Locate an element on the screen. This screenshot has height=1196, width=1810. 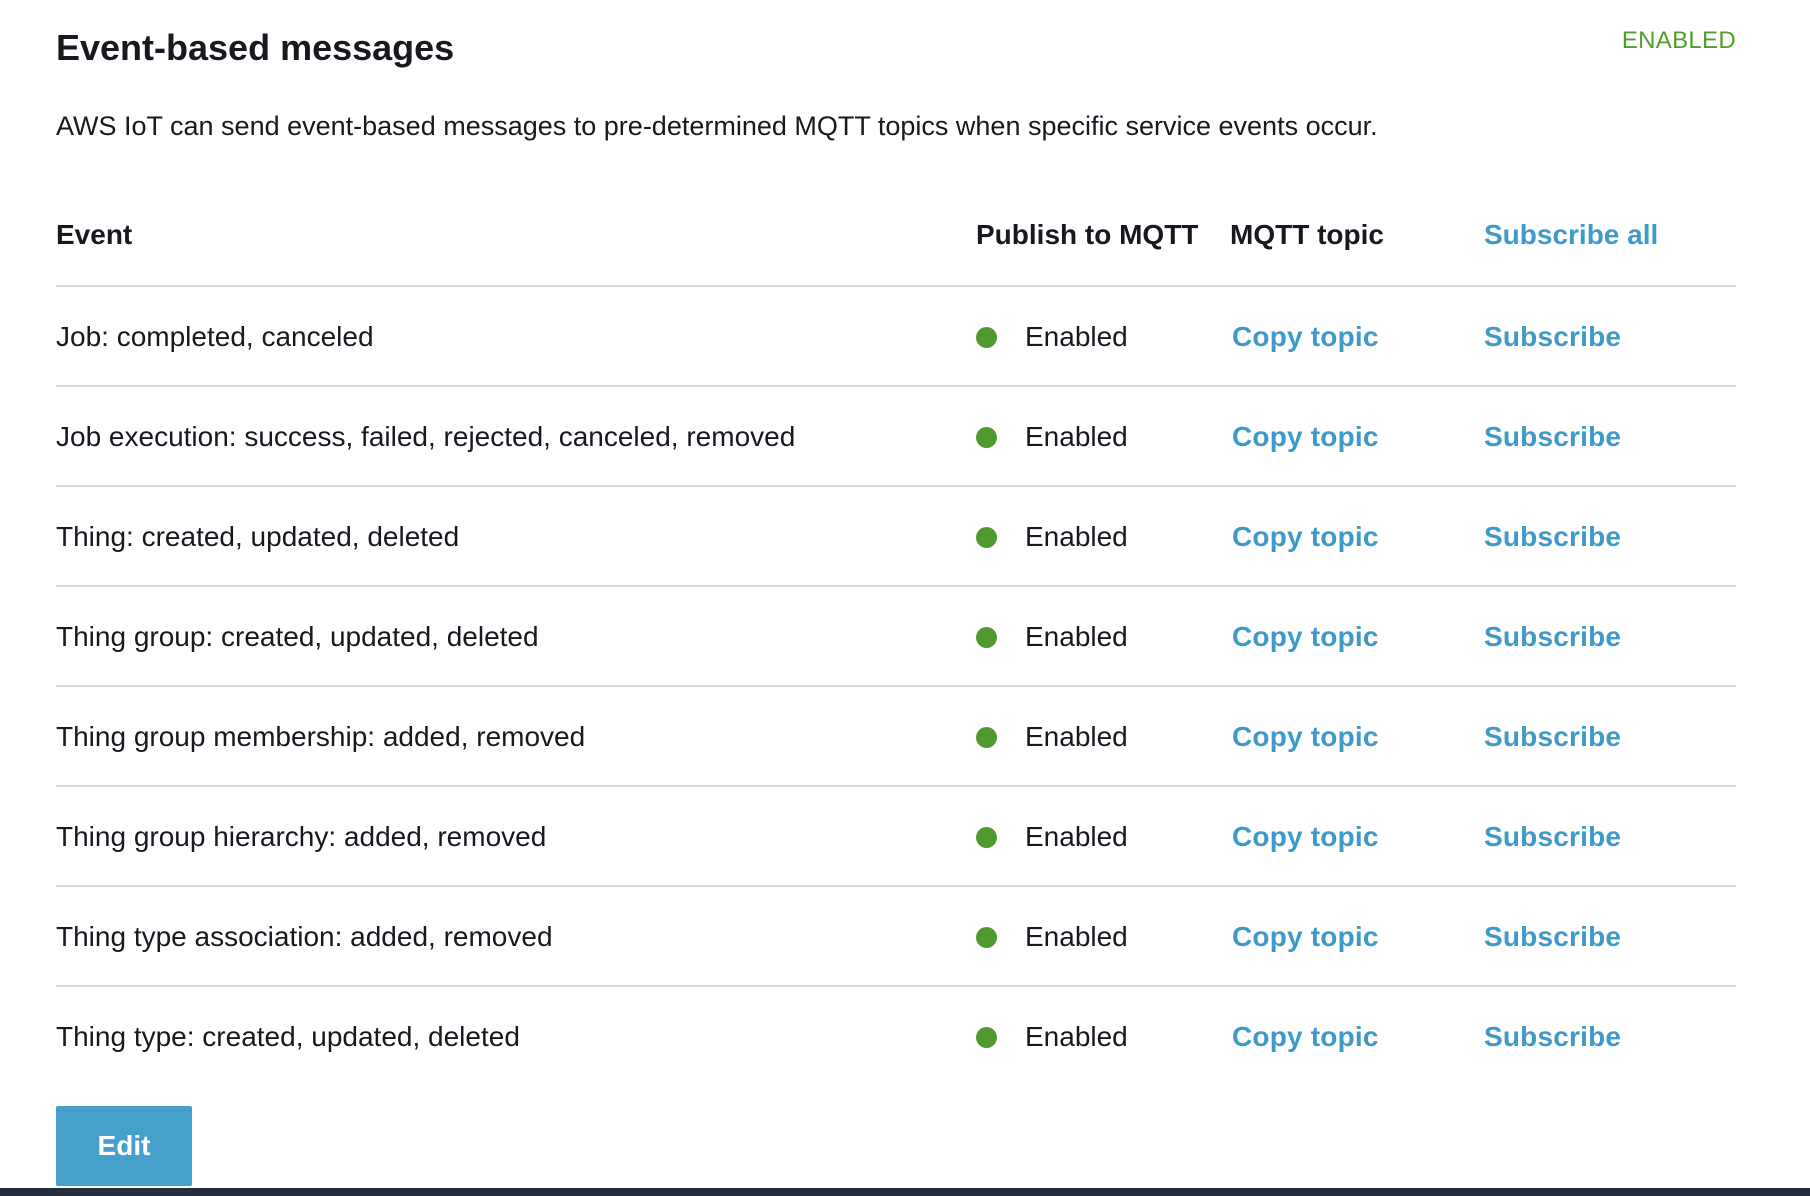
subscribe-all-link: Subscribe all is located at coordinates (1571, 235).